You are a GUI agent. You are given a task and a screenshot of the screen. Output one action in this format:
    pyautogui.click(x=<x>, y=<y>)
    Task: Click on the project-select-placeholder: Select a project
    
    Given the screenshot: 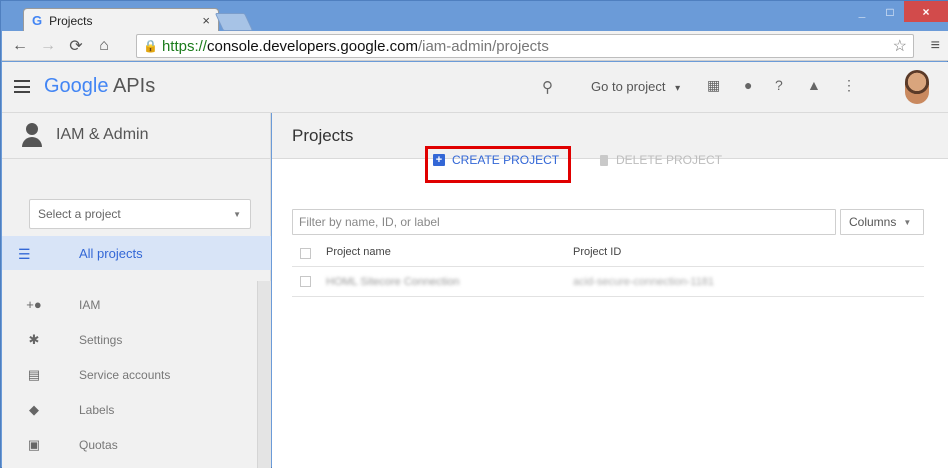 What is the action you would take?
    pyautogui.click(x=79, y=214)
    